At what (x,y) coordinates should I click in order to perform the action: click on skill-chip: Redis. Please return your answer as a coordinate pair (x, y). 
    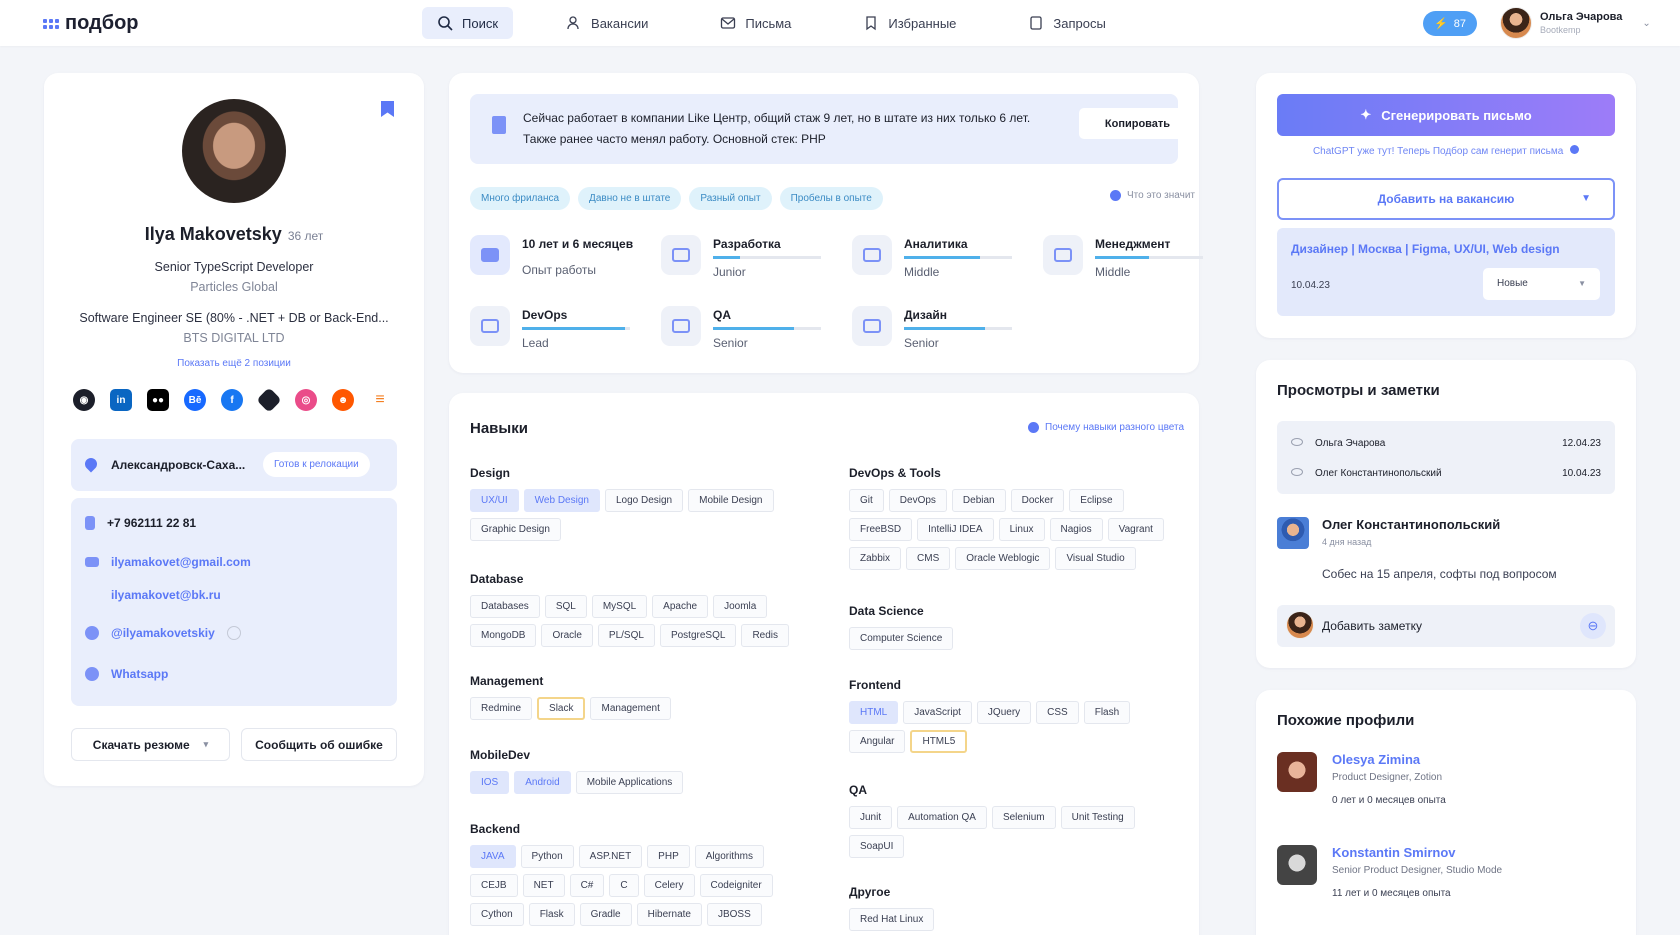
    Looking at the image, I should click on (765, 635).